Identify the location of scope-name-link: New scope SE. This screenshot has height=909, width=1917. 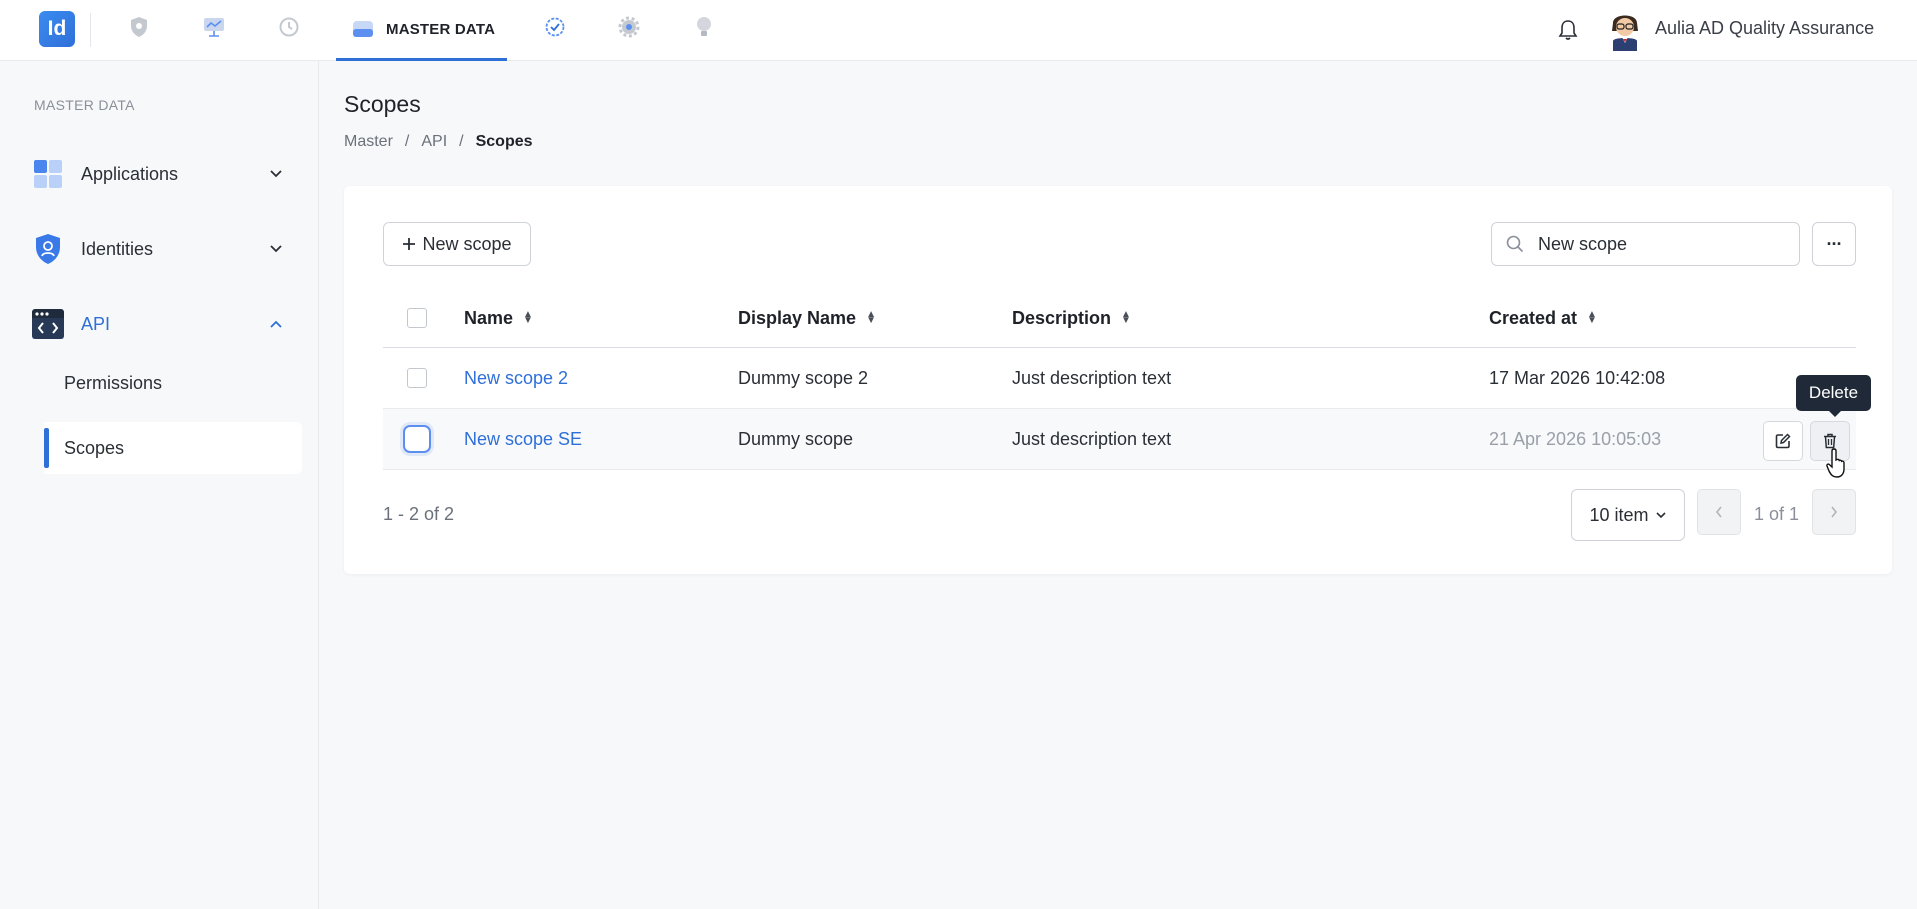
(523, 439).